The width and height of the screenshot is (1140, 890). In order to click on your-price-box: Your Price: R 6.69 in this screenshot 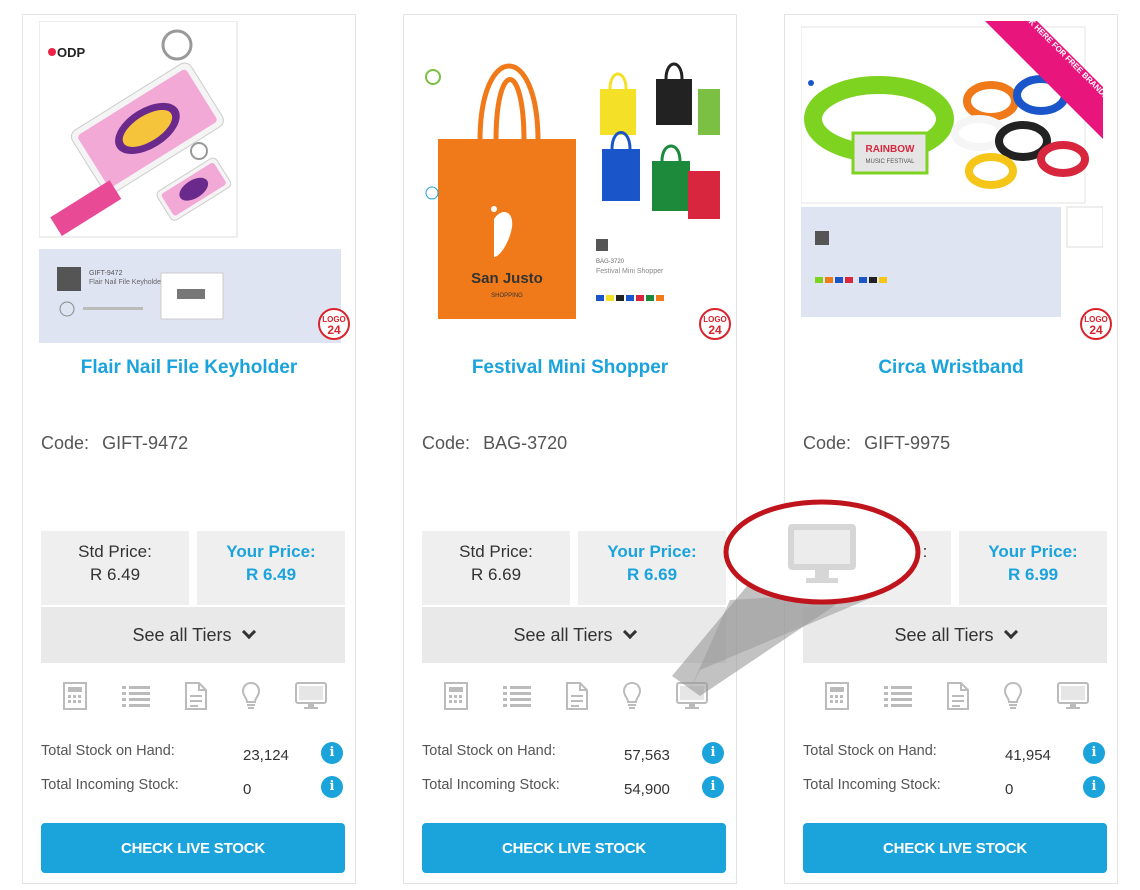, I will do `click(652, 568)`.